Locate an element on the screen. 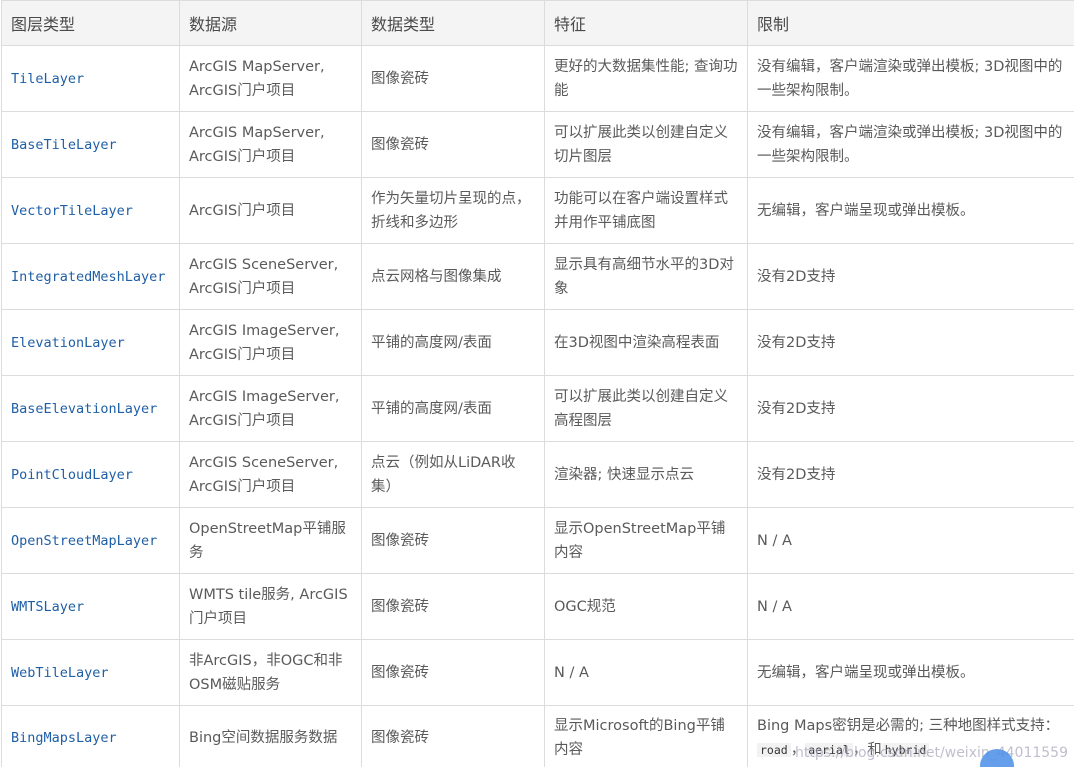 Image resolution: width=1074 pixels, height=767 pixels. table-header-row: 图层类型 数据源 数据类型 特征 限制 is located at coordinates (537, 23).